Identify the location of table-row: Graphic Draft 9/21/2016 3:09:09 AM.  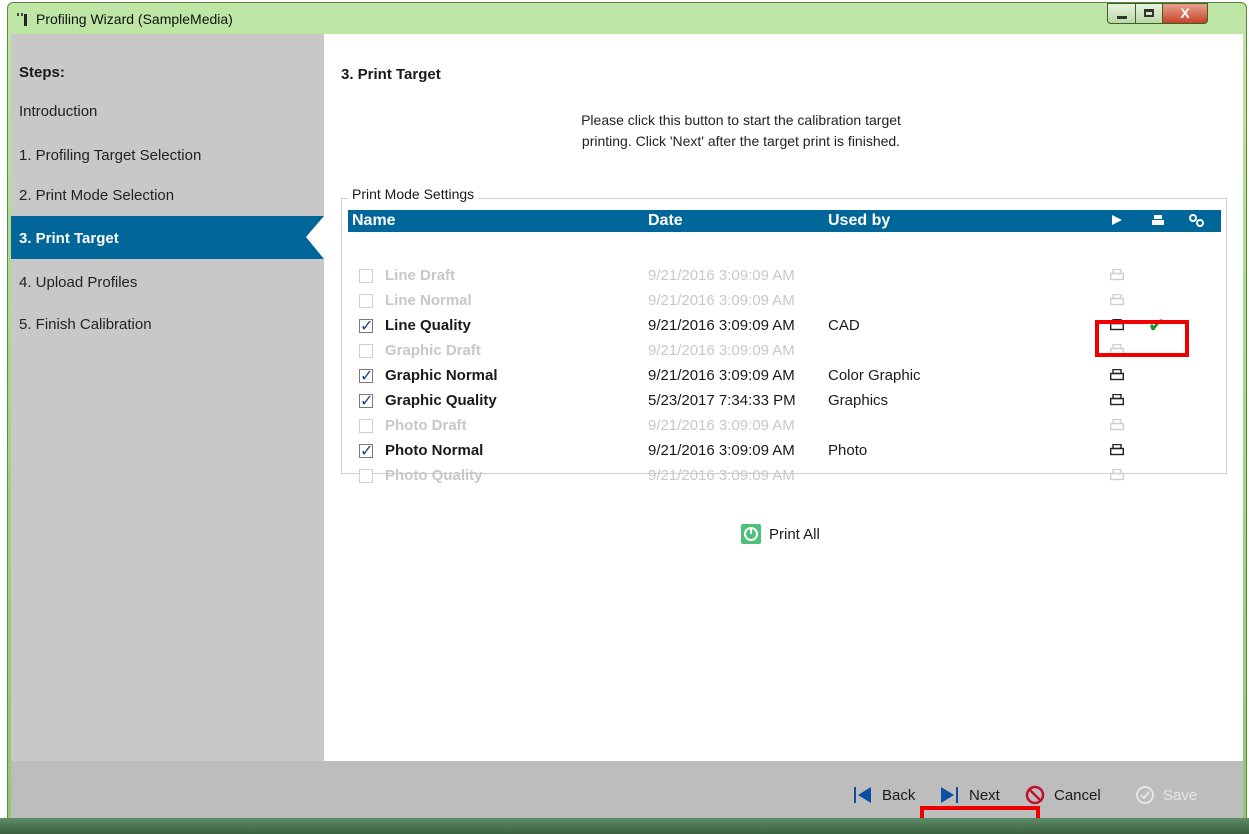
(784, 351).